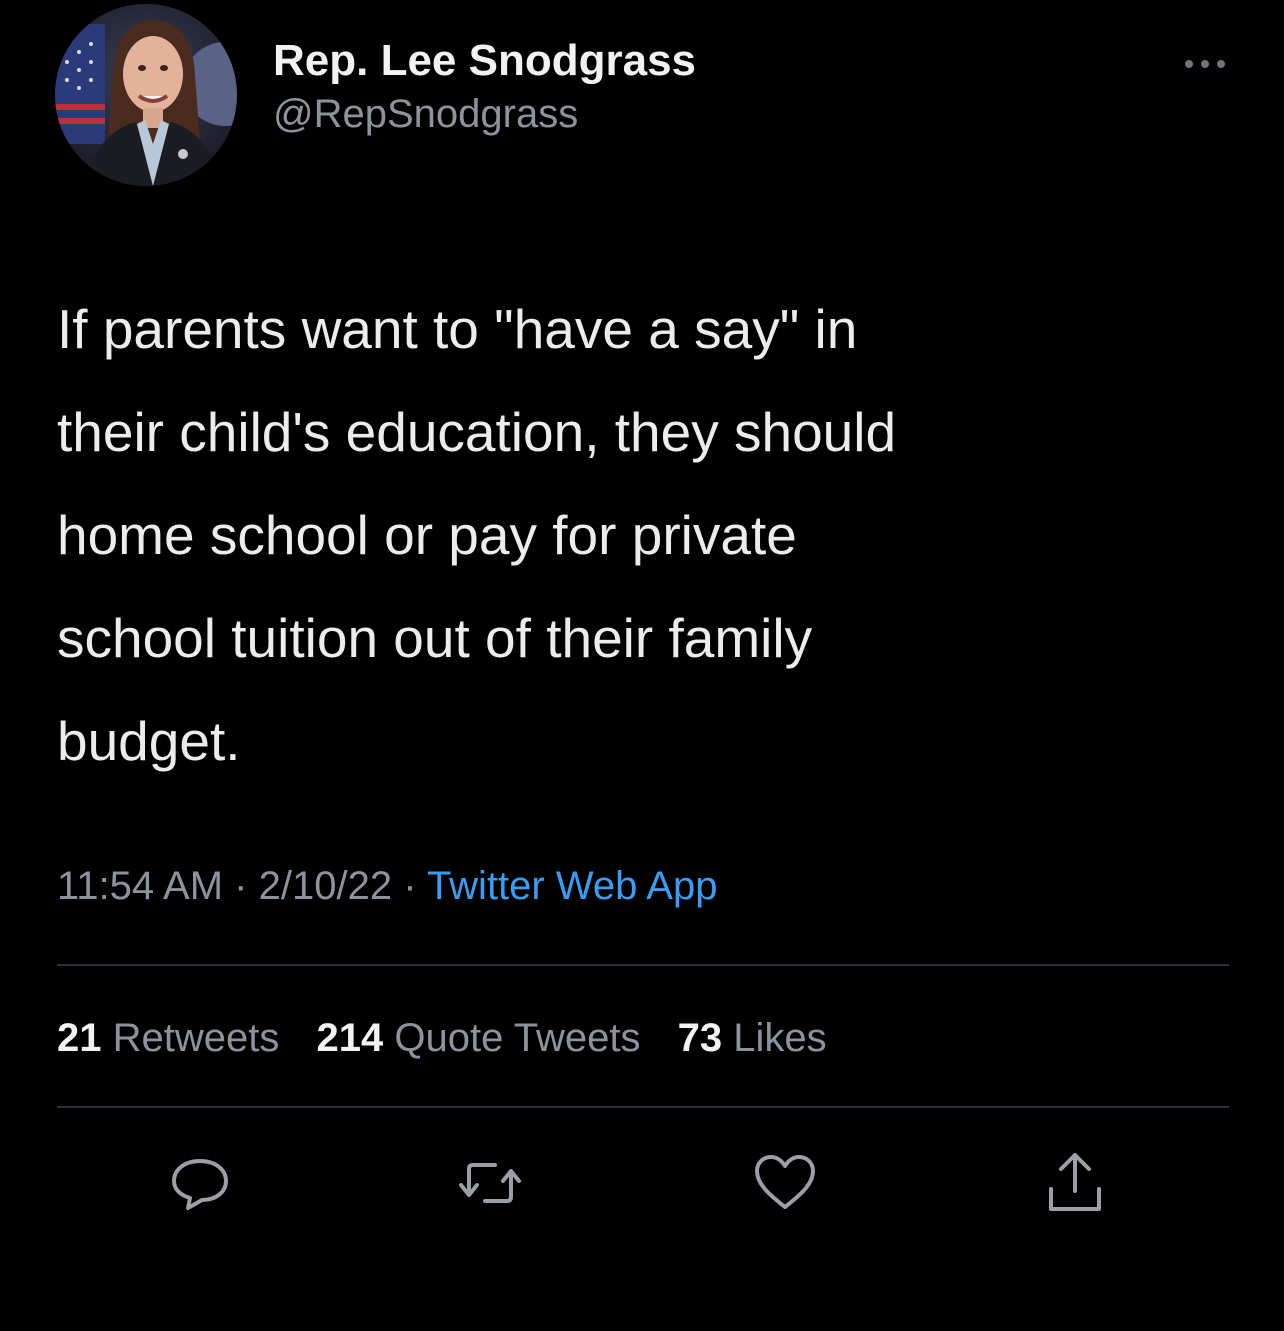 Image resolution: width=1284 pixels, height=1331 pixels. Describe the element at coordinates (517, 1038) in the screenshot. I see `quote-tweets-label: Quote Tweets` at that location.